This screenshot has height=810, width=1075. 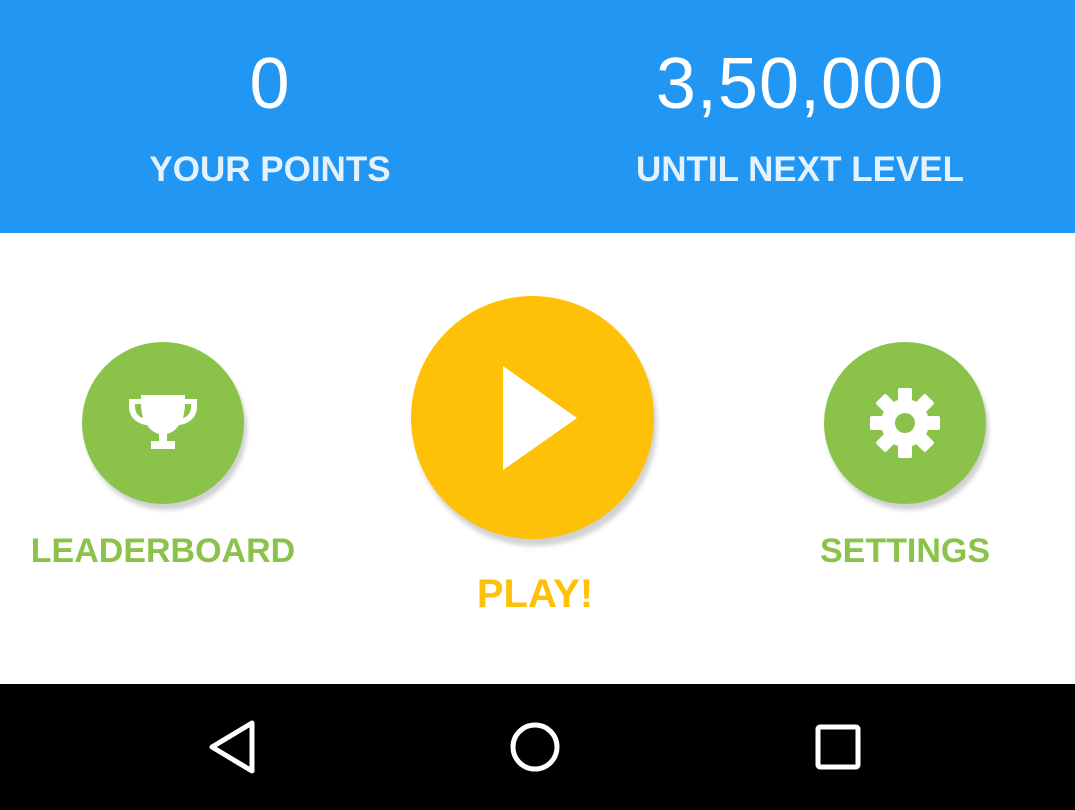 What do you see at coordinates (270, 169) in the screenshot?
I see `points-label: YOUR POINTS` at bounding box center [270, 169].